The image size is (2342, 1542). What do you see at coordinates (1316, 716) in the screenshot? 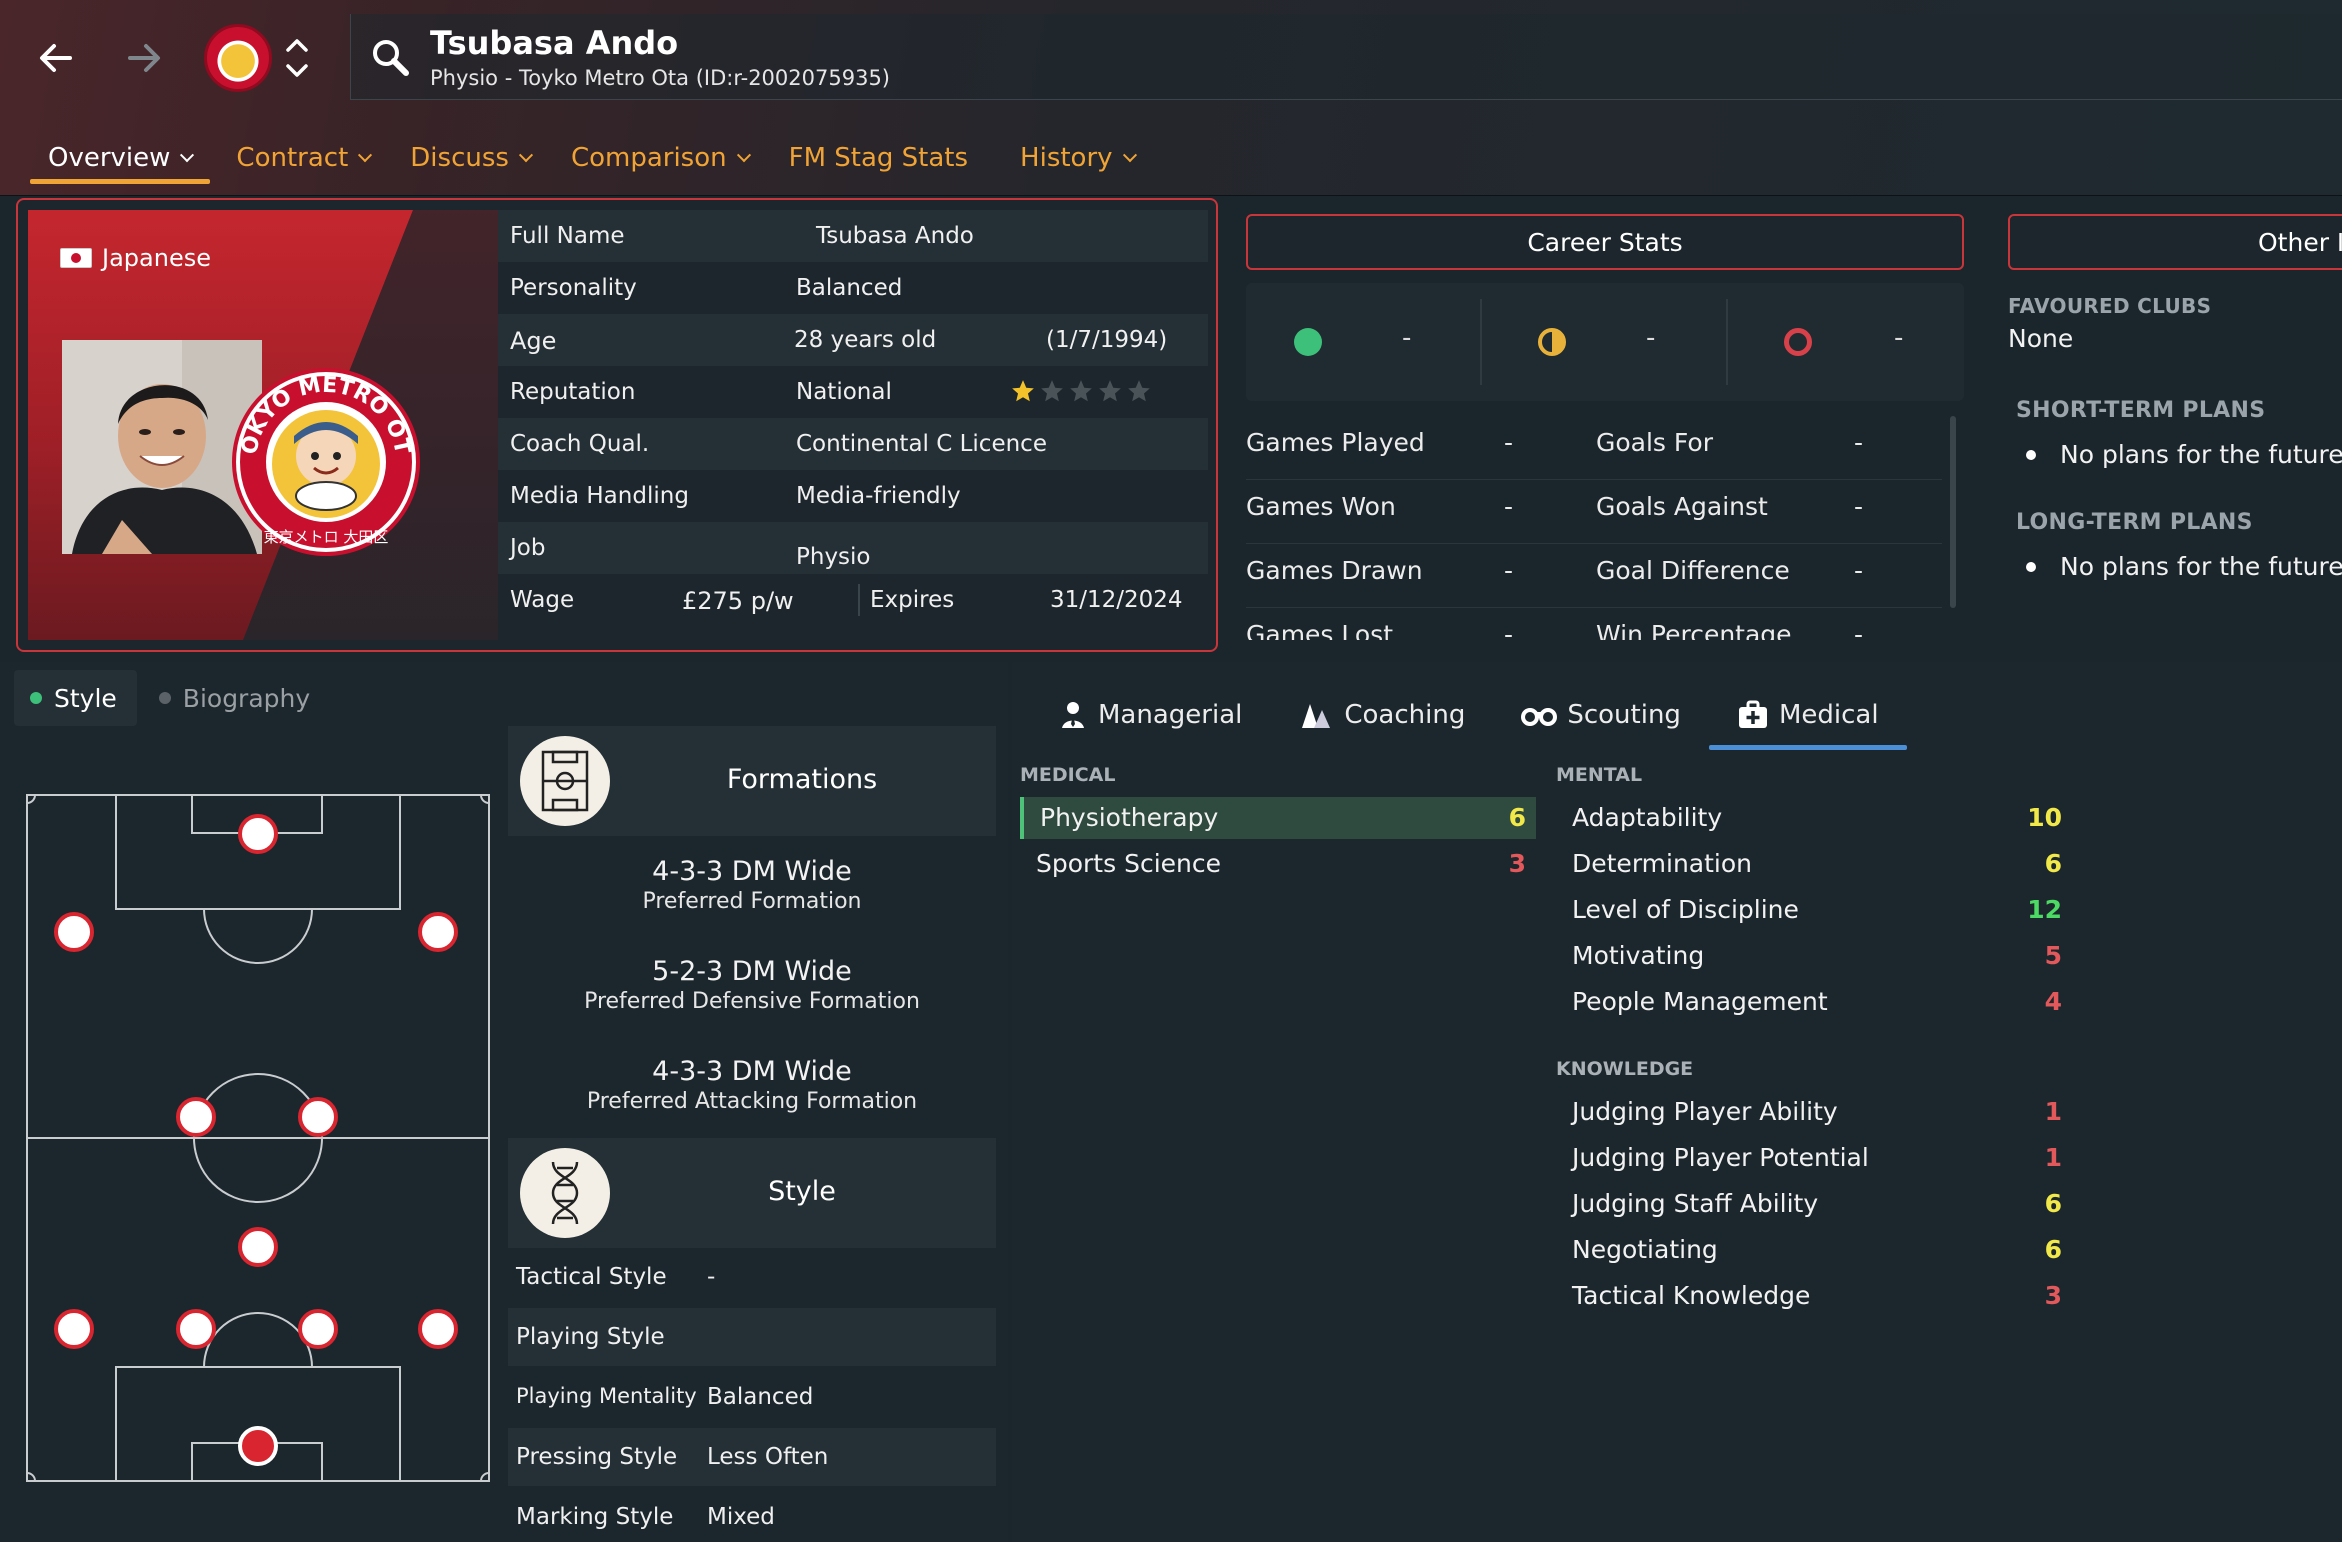
I see `coaching-cone-icon` at bounding box center [1316, 716].